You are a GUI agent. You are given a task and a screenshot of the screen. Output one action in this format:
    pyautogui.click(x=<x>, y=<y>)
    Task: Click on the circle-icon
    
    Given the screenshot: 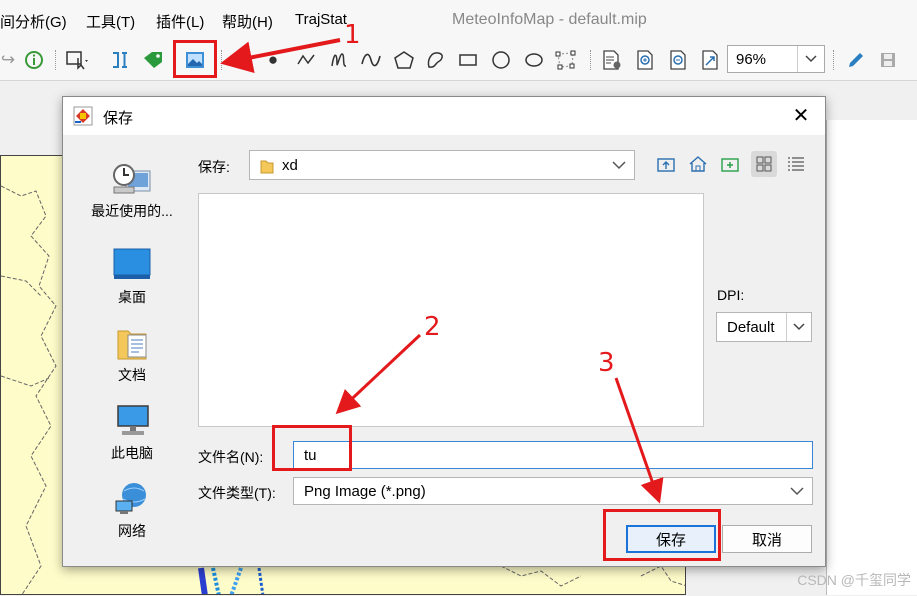 What is the action you would take?
    pyautogui.click(x=501, y=60)
    